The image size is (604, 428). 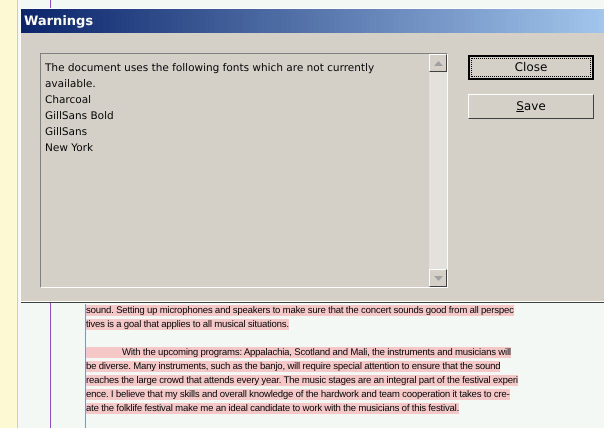 What do you see at coordinates (68, 100) in the screenshot?
I see `message-line: Charcoal` at bounding box center [68, 100].